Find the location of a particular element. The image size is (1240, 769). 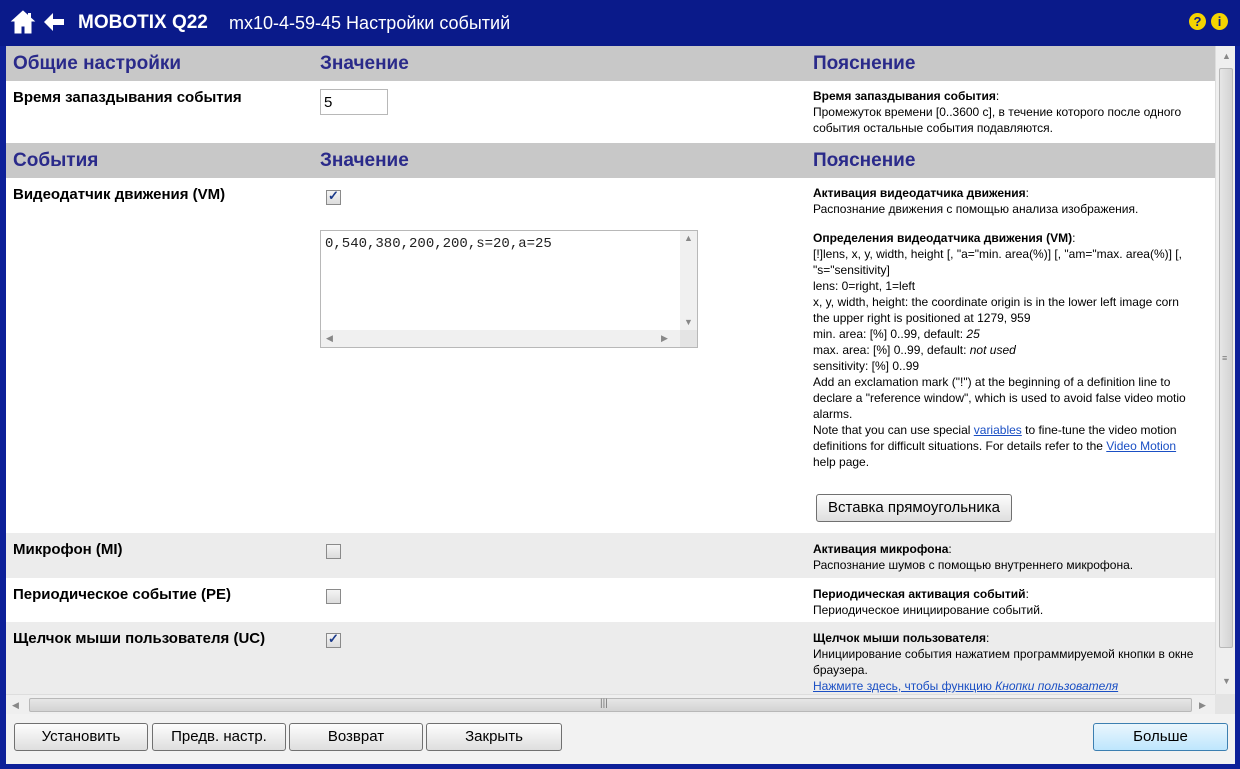

excl-line: alarms. is located at coordinates (833, 414).